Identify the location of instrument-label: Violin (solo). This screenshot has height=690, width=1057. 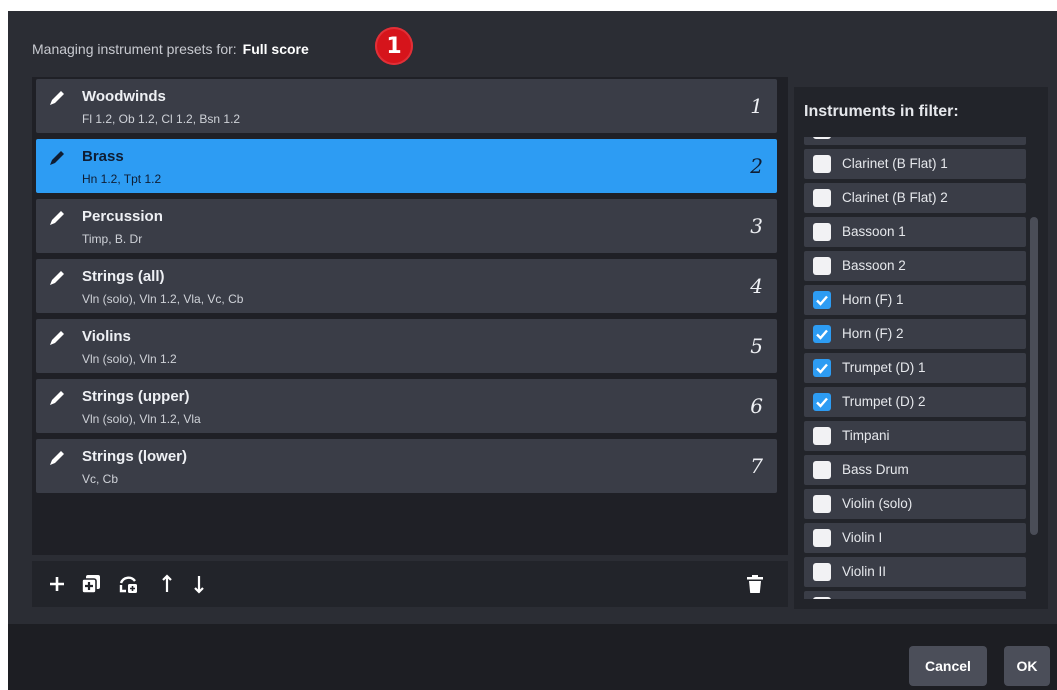
(877, 503).